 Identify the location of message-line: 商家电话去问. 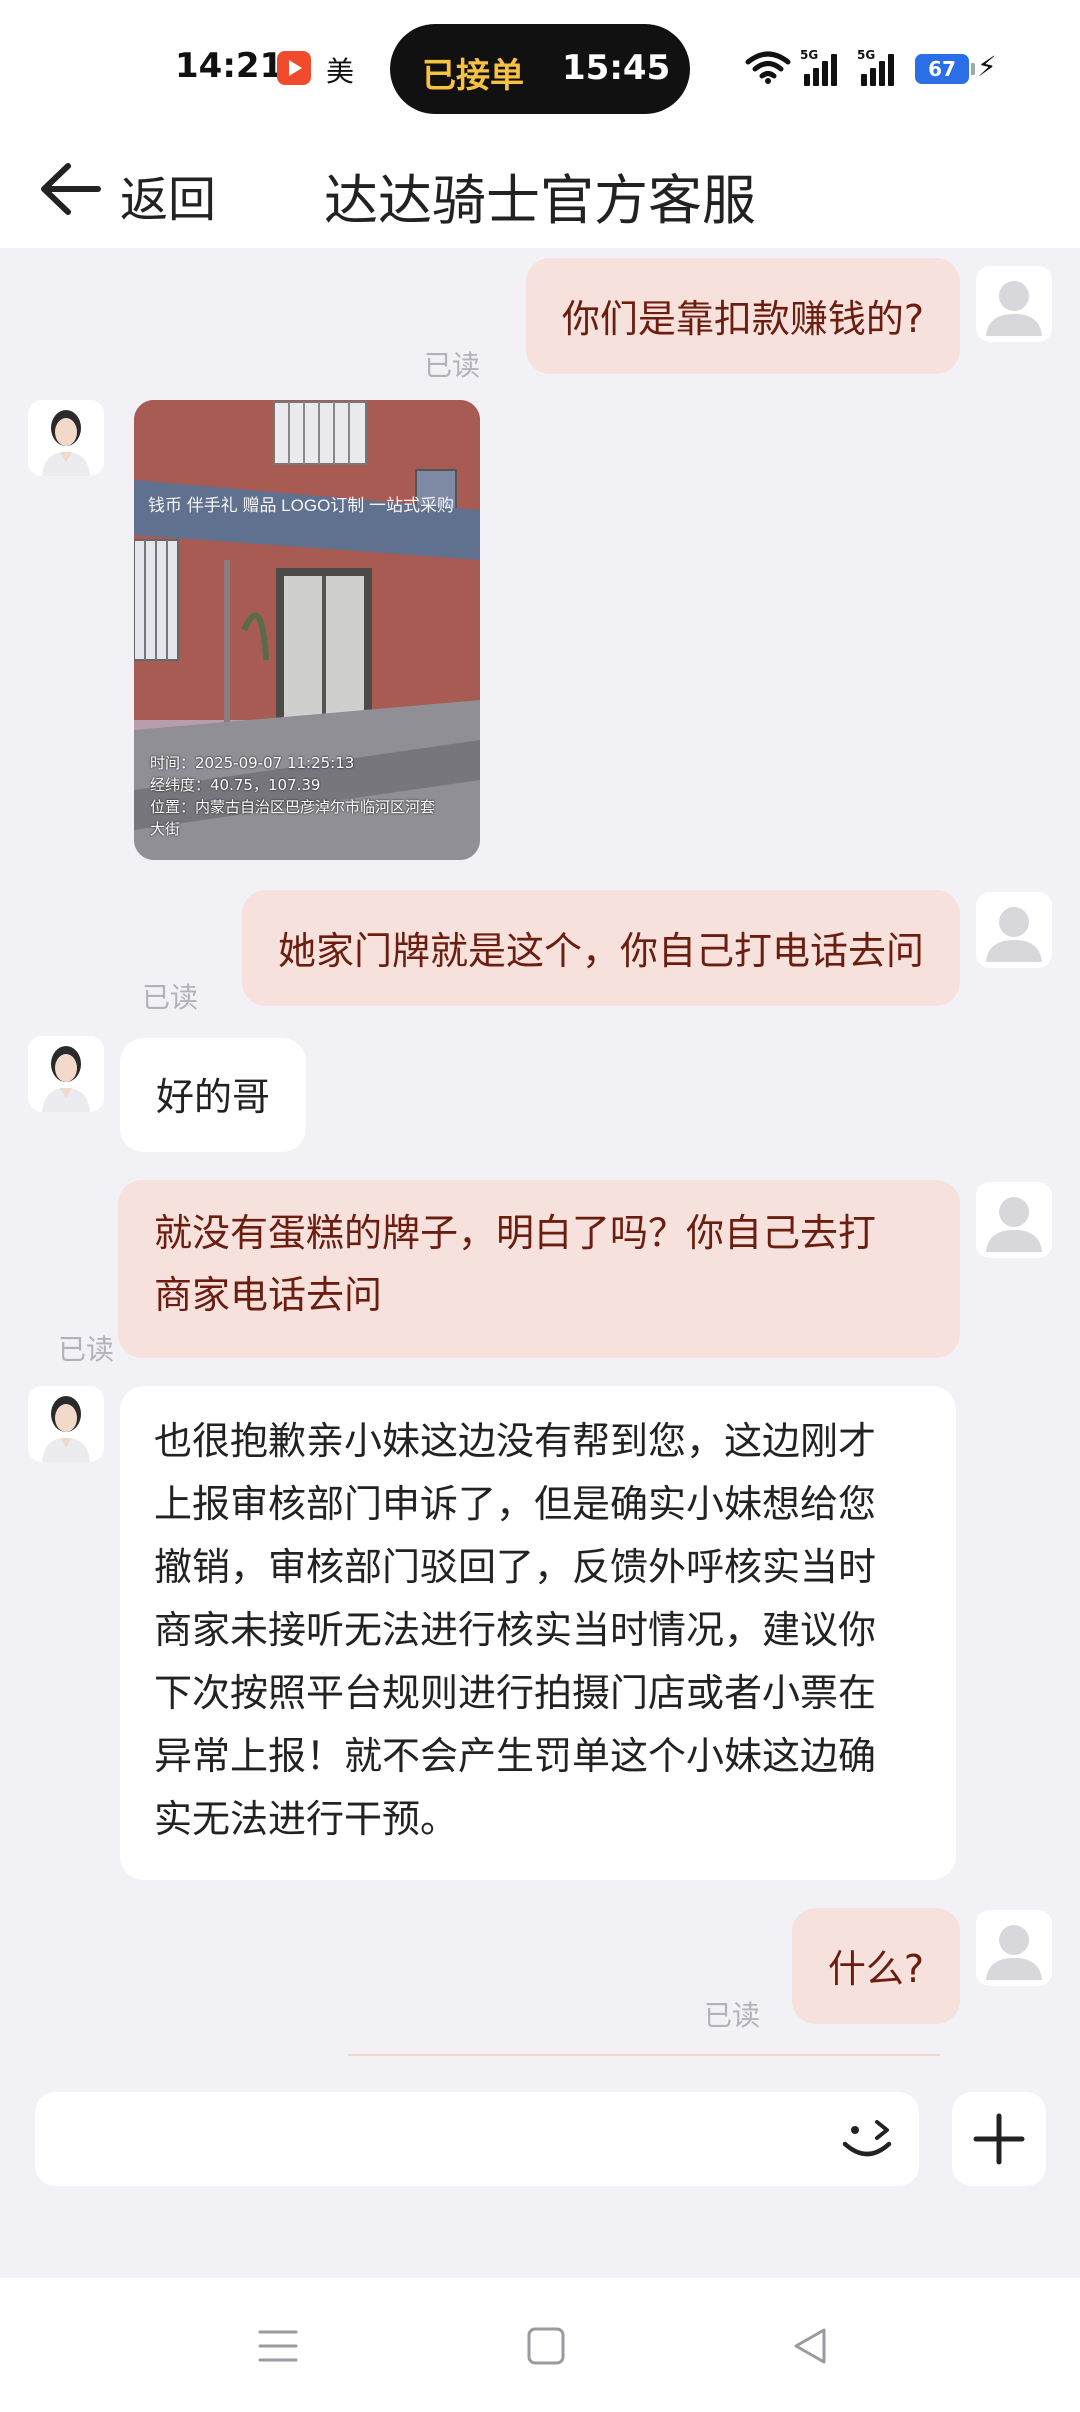
(268, 1295).